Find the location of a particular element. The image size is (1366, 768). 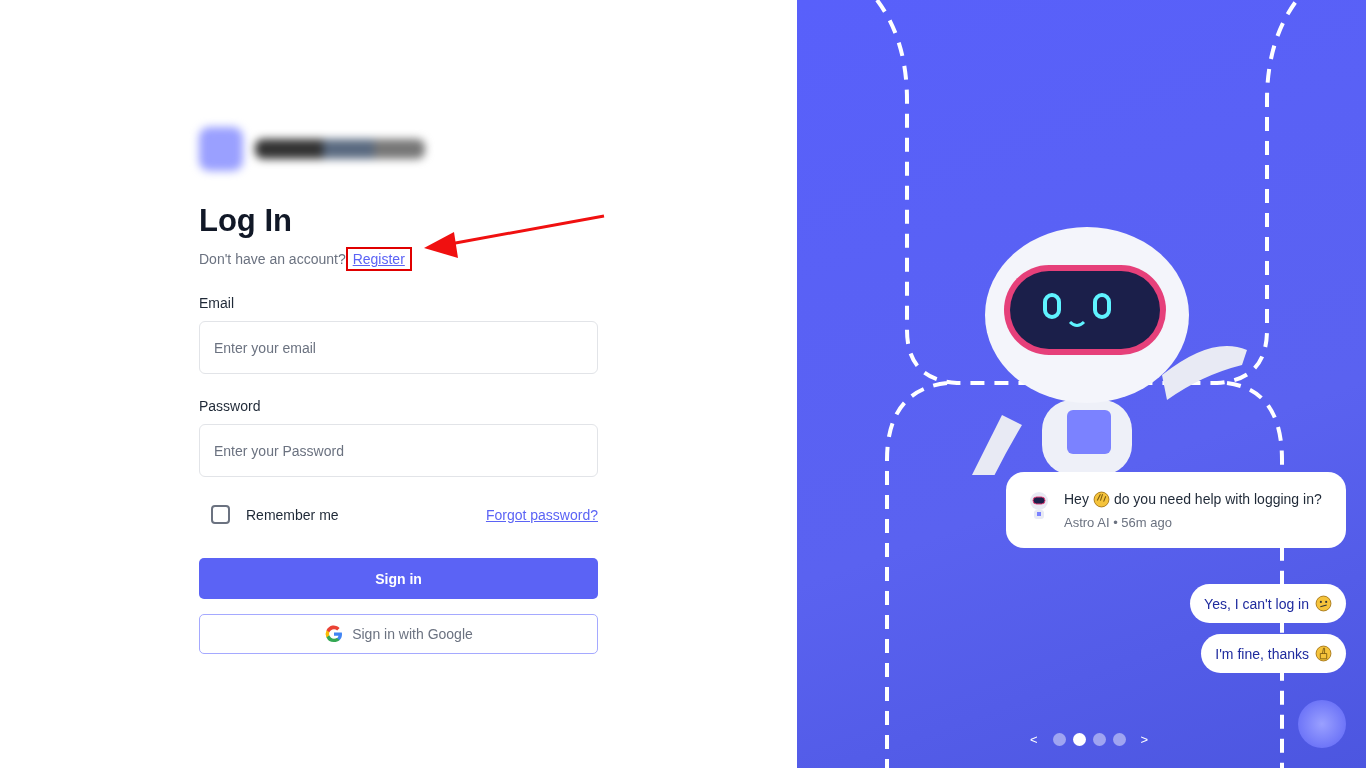

register-prompt: Don't have an account? is located at coordinates (272, 259).